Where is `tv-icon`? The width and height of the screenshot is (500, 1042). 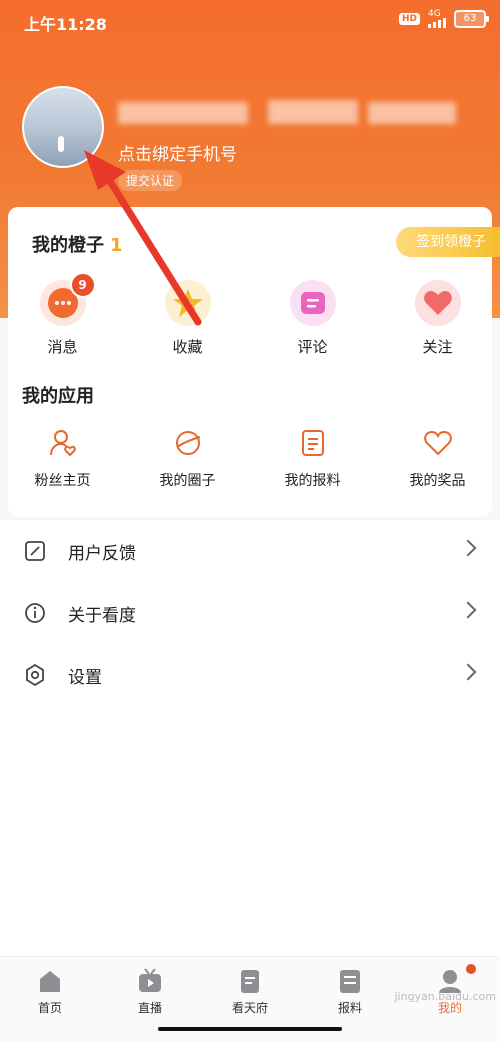 tv-icon is located at coordinates (150, 980).